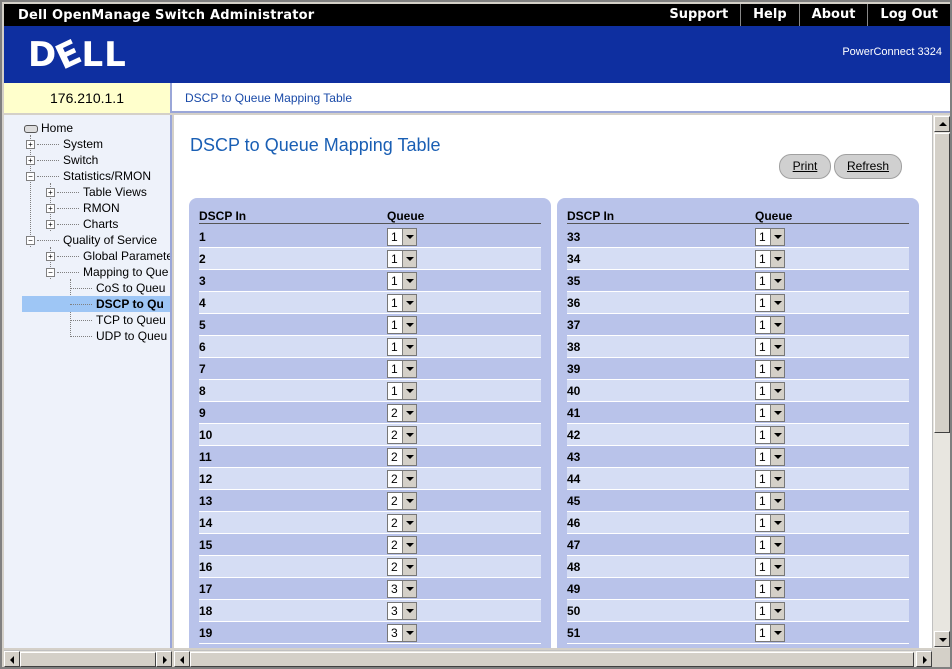 The image size is (952, 669). What do you see at coordinates (88, 176) in the screenshot?
I see `tree-statistics-rmon: − Statistics/RMON` at bounding box center [88, 176].